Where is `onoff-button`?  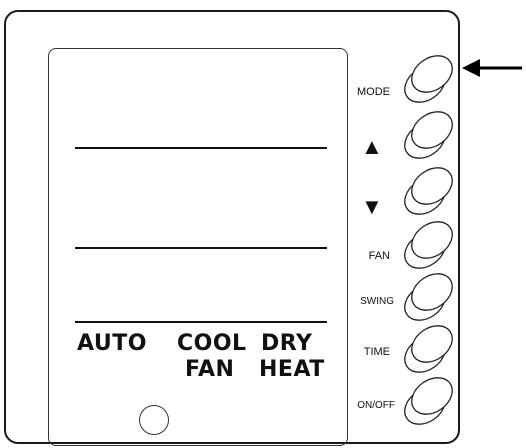 onoff-button is located at coordinates (427, 400).